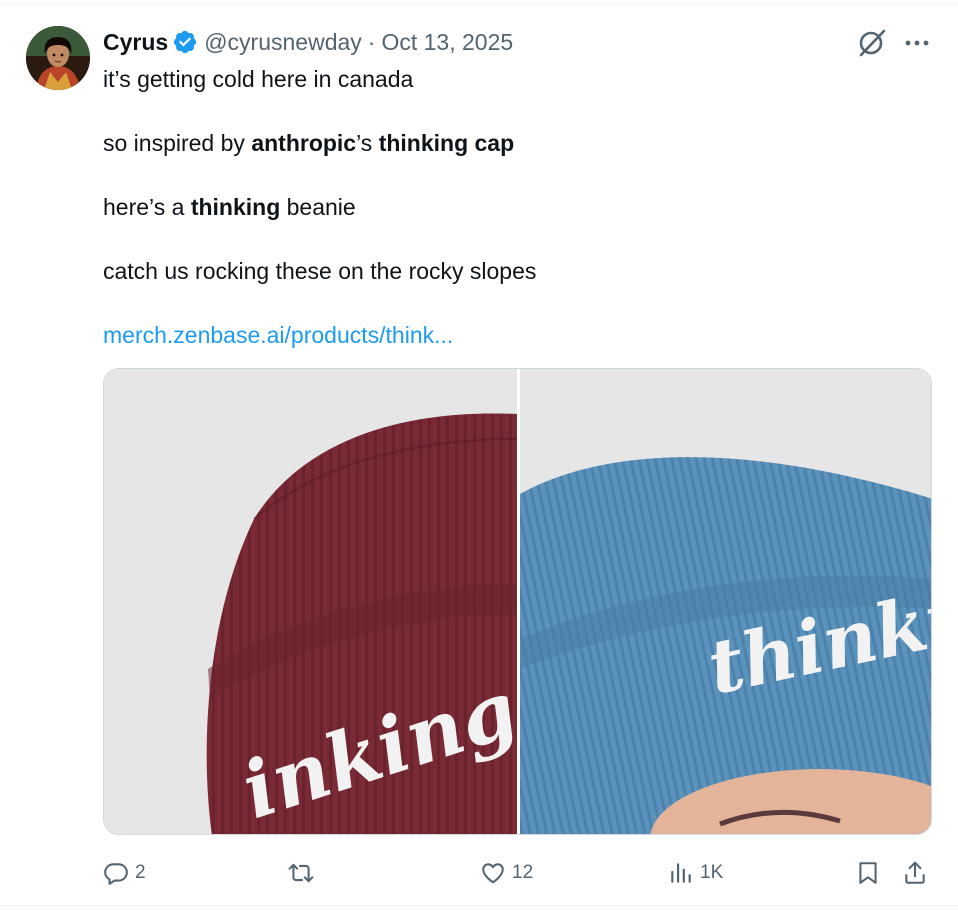 The height and width of the screenshot is (910, 958). Describe the element at coordinates (185, 42) in the screenshot. I see `verified-badge-icon` at that location.